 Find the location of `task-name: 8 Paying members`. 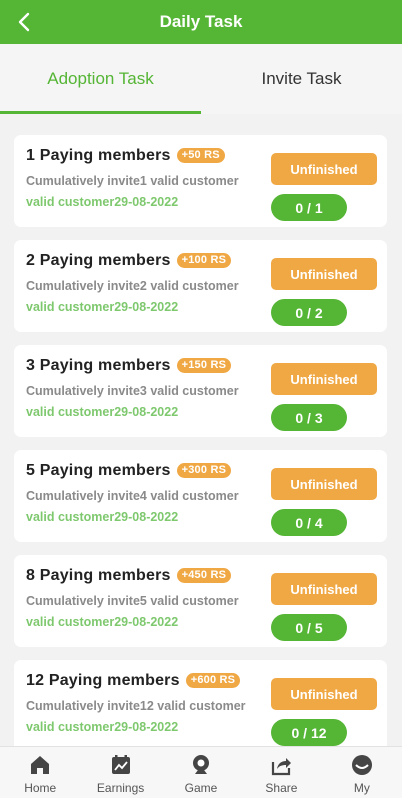

task-name: 8 Paying members is located at coordinates (98, 575).